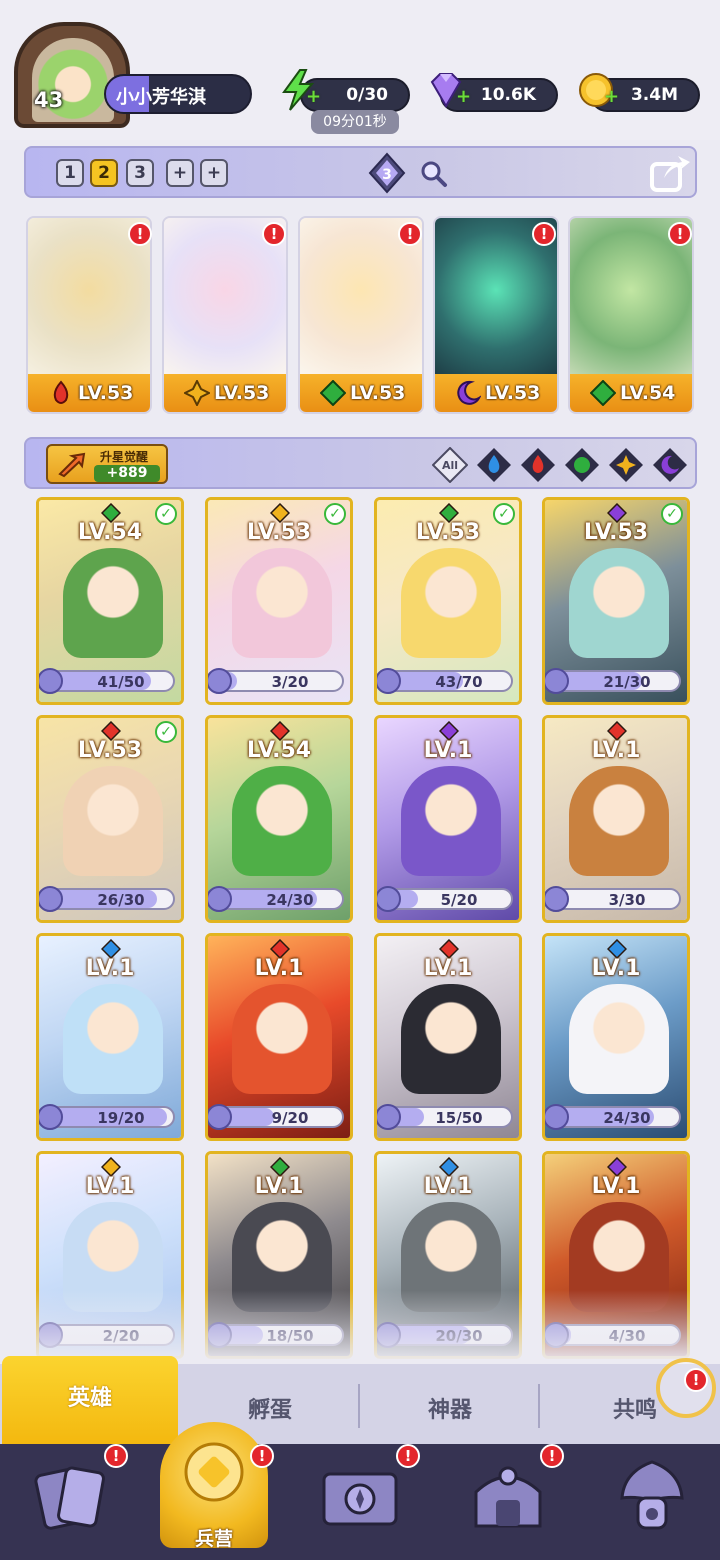 This screenshot has width=720, height=1560. Describe the element at coordinates (72, 75) in the screenshot. I see `player-avatar: 43` at that location.